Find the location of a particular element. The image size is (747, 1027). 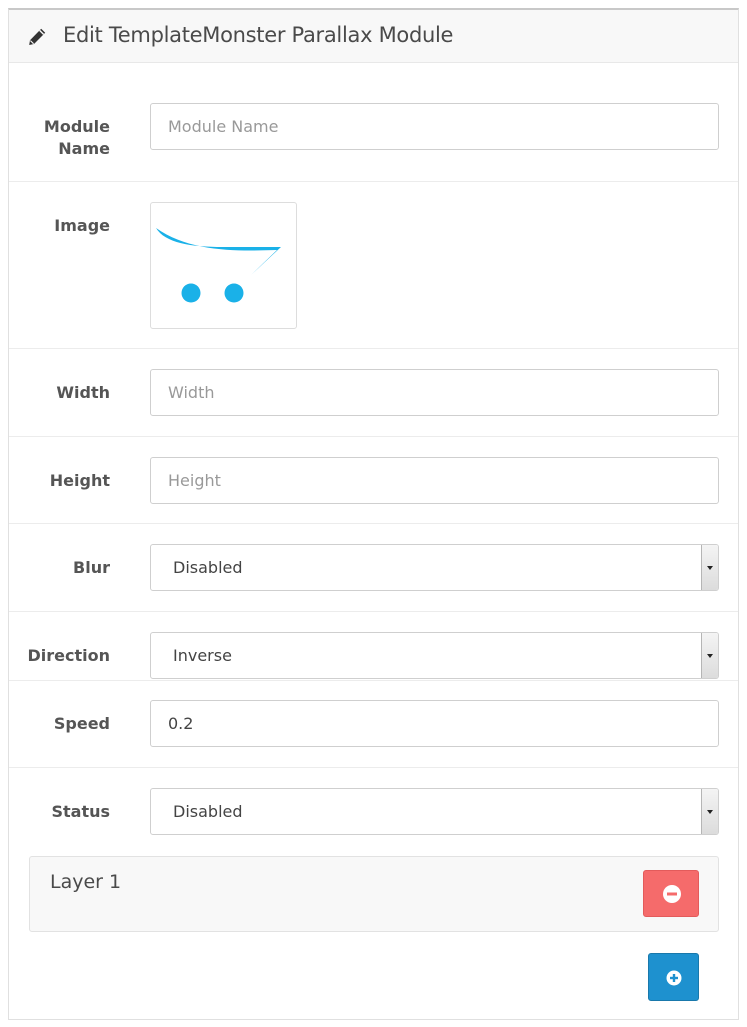

add-layer-button is located at coordinates (673, 977).